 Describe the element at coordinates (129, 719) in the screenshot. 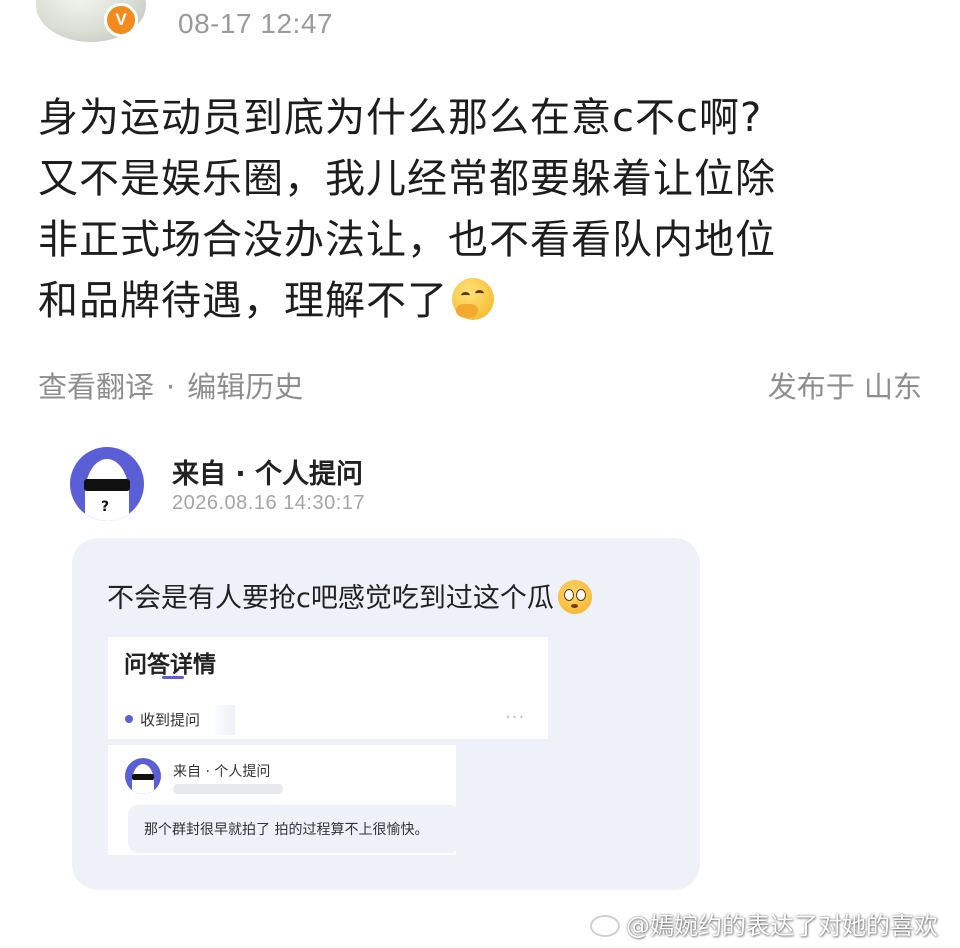

I see `status-dot-icon` at that location.